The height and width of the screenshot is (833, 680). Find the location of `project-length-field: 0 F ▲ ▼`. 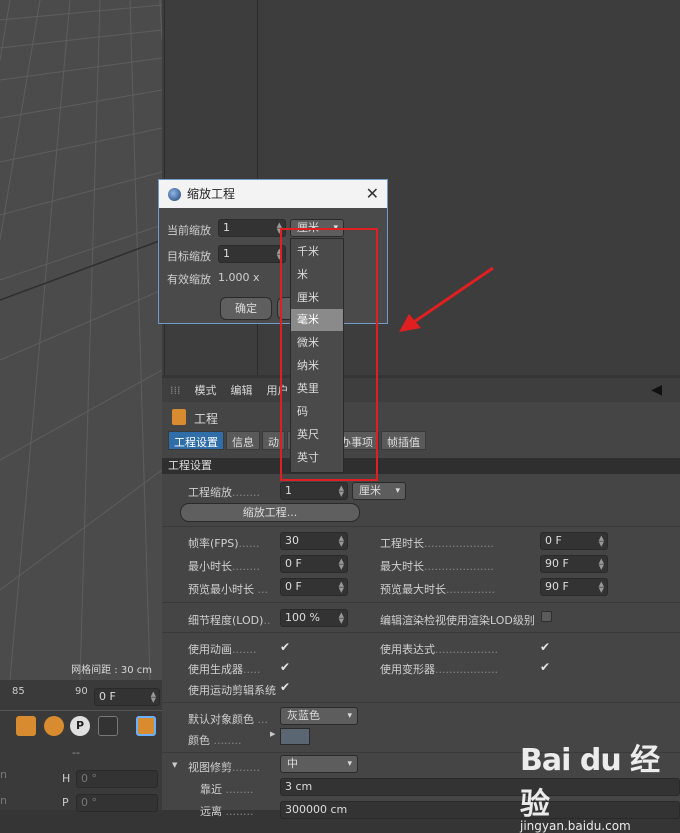

project-length-field: 0 F ▲ ▼ is located at coordinates (574, 541).